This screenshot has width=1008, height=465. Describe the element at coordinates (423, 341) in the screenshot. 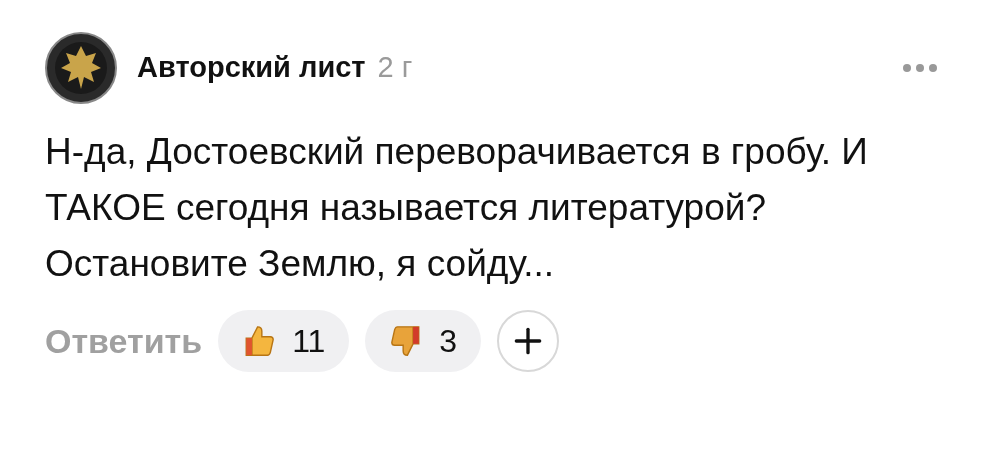

I see `dislike-button: 3` at that location.